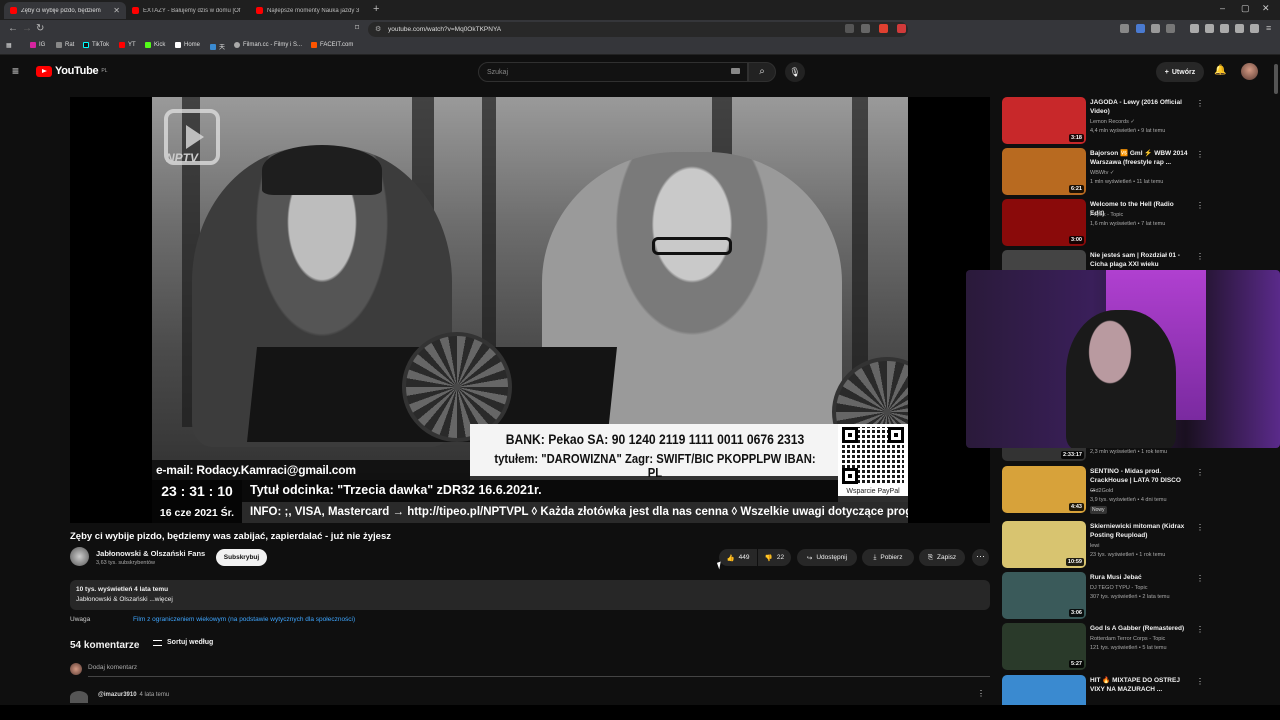 The width and height of the screenshot is (1280, 720). Describe the element at coordinates (762, 72) in the screenshot. I see `search-button: ⌕` at that location.